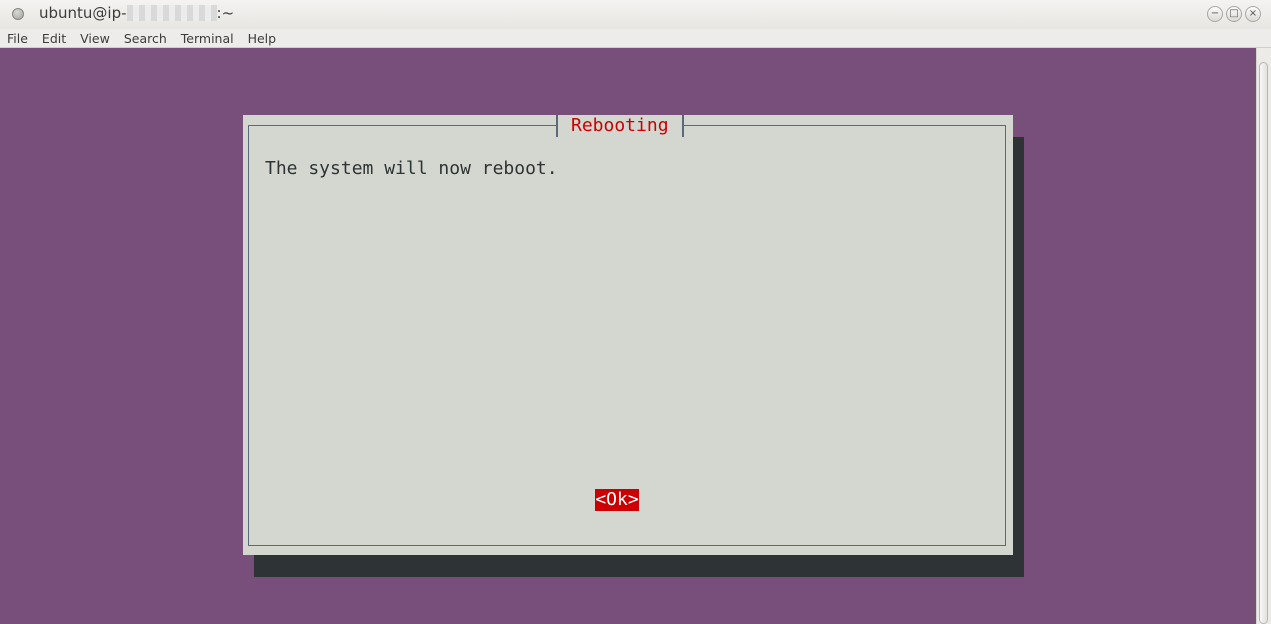  Describe the element at coordinates (617, 500) in the screenshot. I see `ok-button: <Ok>` at that location.